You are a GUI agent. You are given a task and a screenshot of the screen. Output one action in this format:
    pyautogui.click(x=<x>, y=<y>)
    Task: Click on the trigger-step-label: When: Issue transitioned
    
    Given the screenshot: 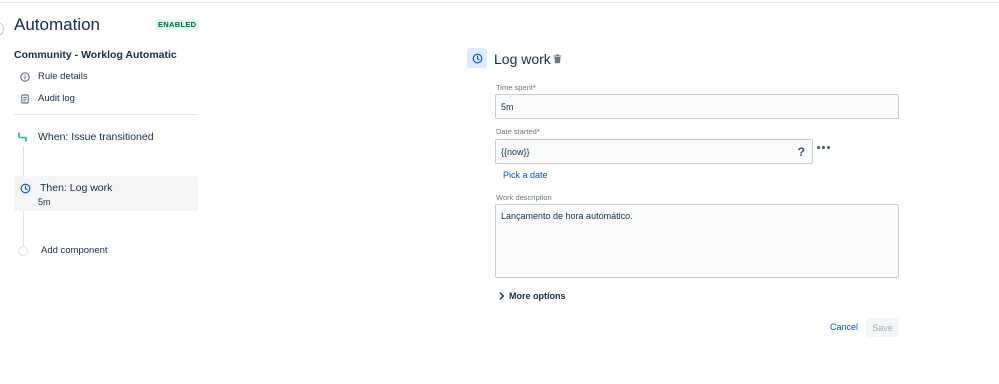 What is the action you would take?
    pyautogui.click(x=96, y=137)
    